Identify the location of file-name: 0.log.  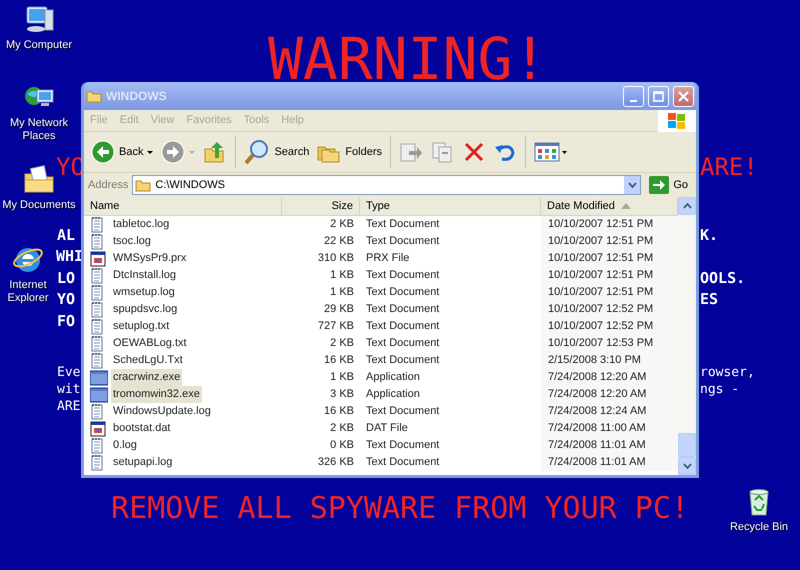
(125, 445).